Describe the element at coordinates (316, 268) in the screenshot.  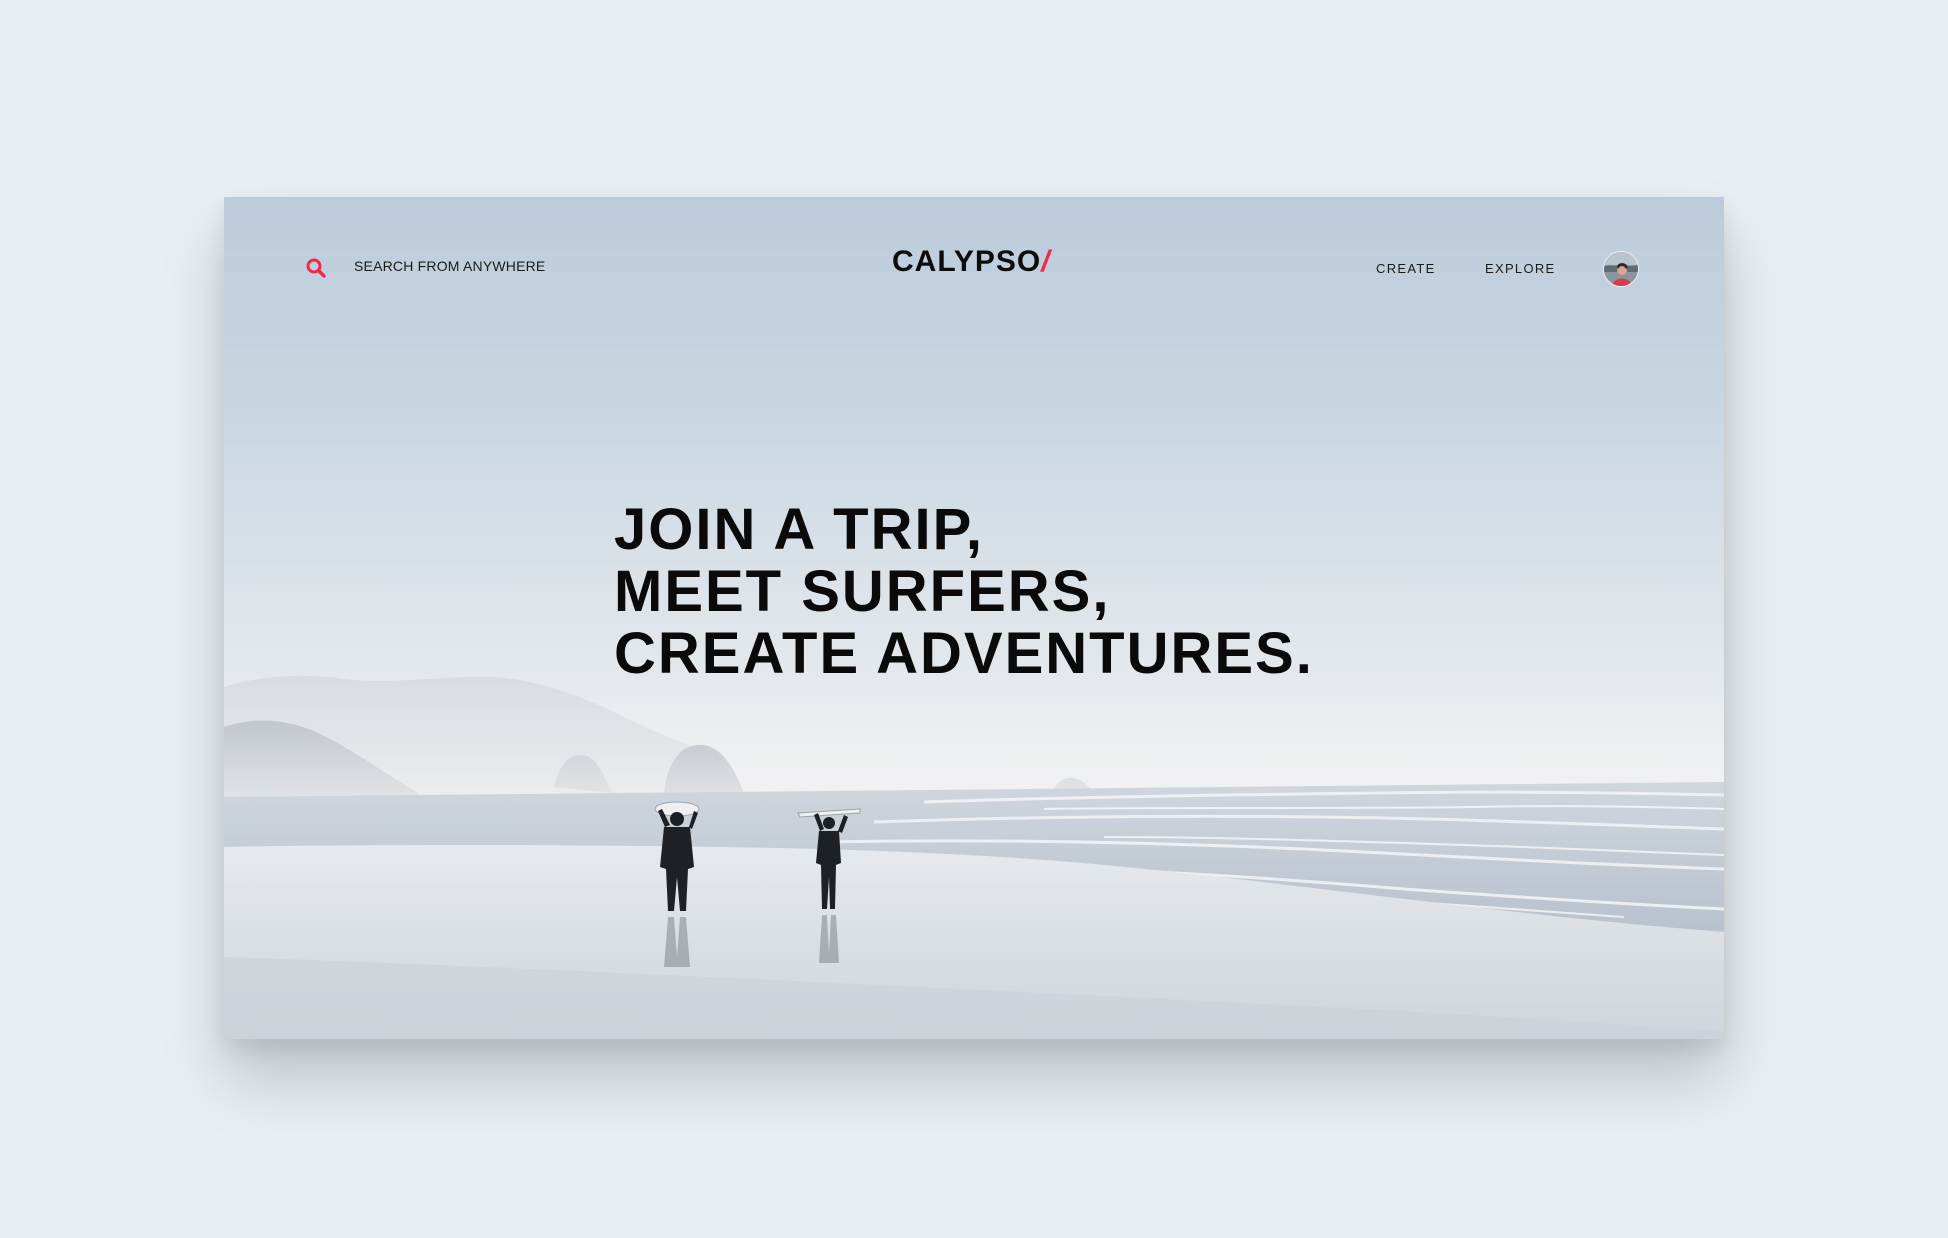
I see `search-icon` at that location.